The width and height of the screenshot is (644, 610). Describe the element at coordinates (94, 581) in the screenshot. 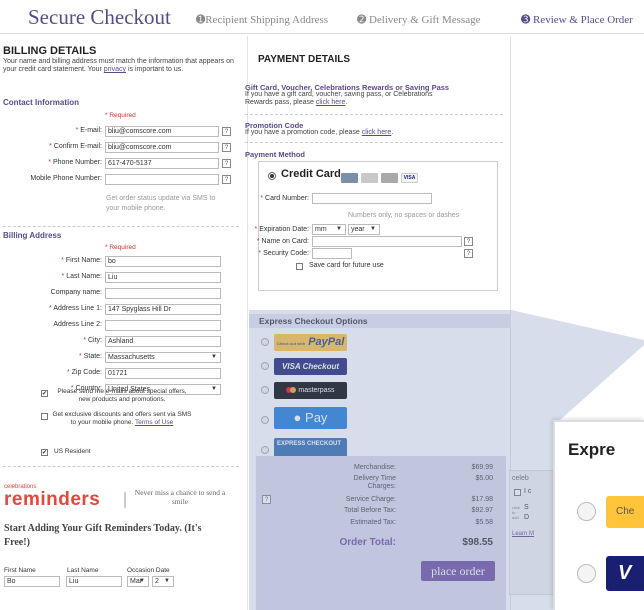

I see `reminder-last-name-input: Liu` at that location.